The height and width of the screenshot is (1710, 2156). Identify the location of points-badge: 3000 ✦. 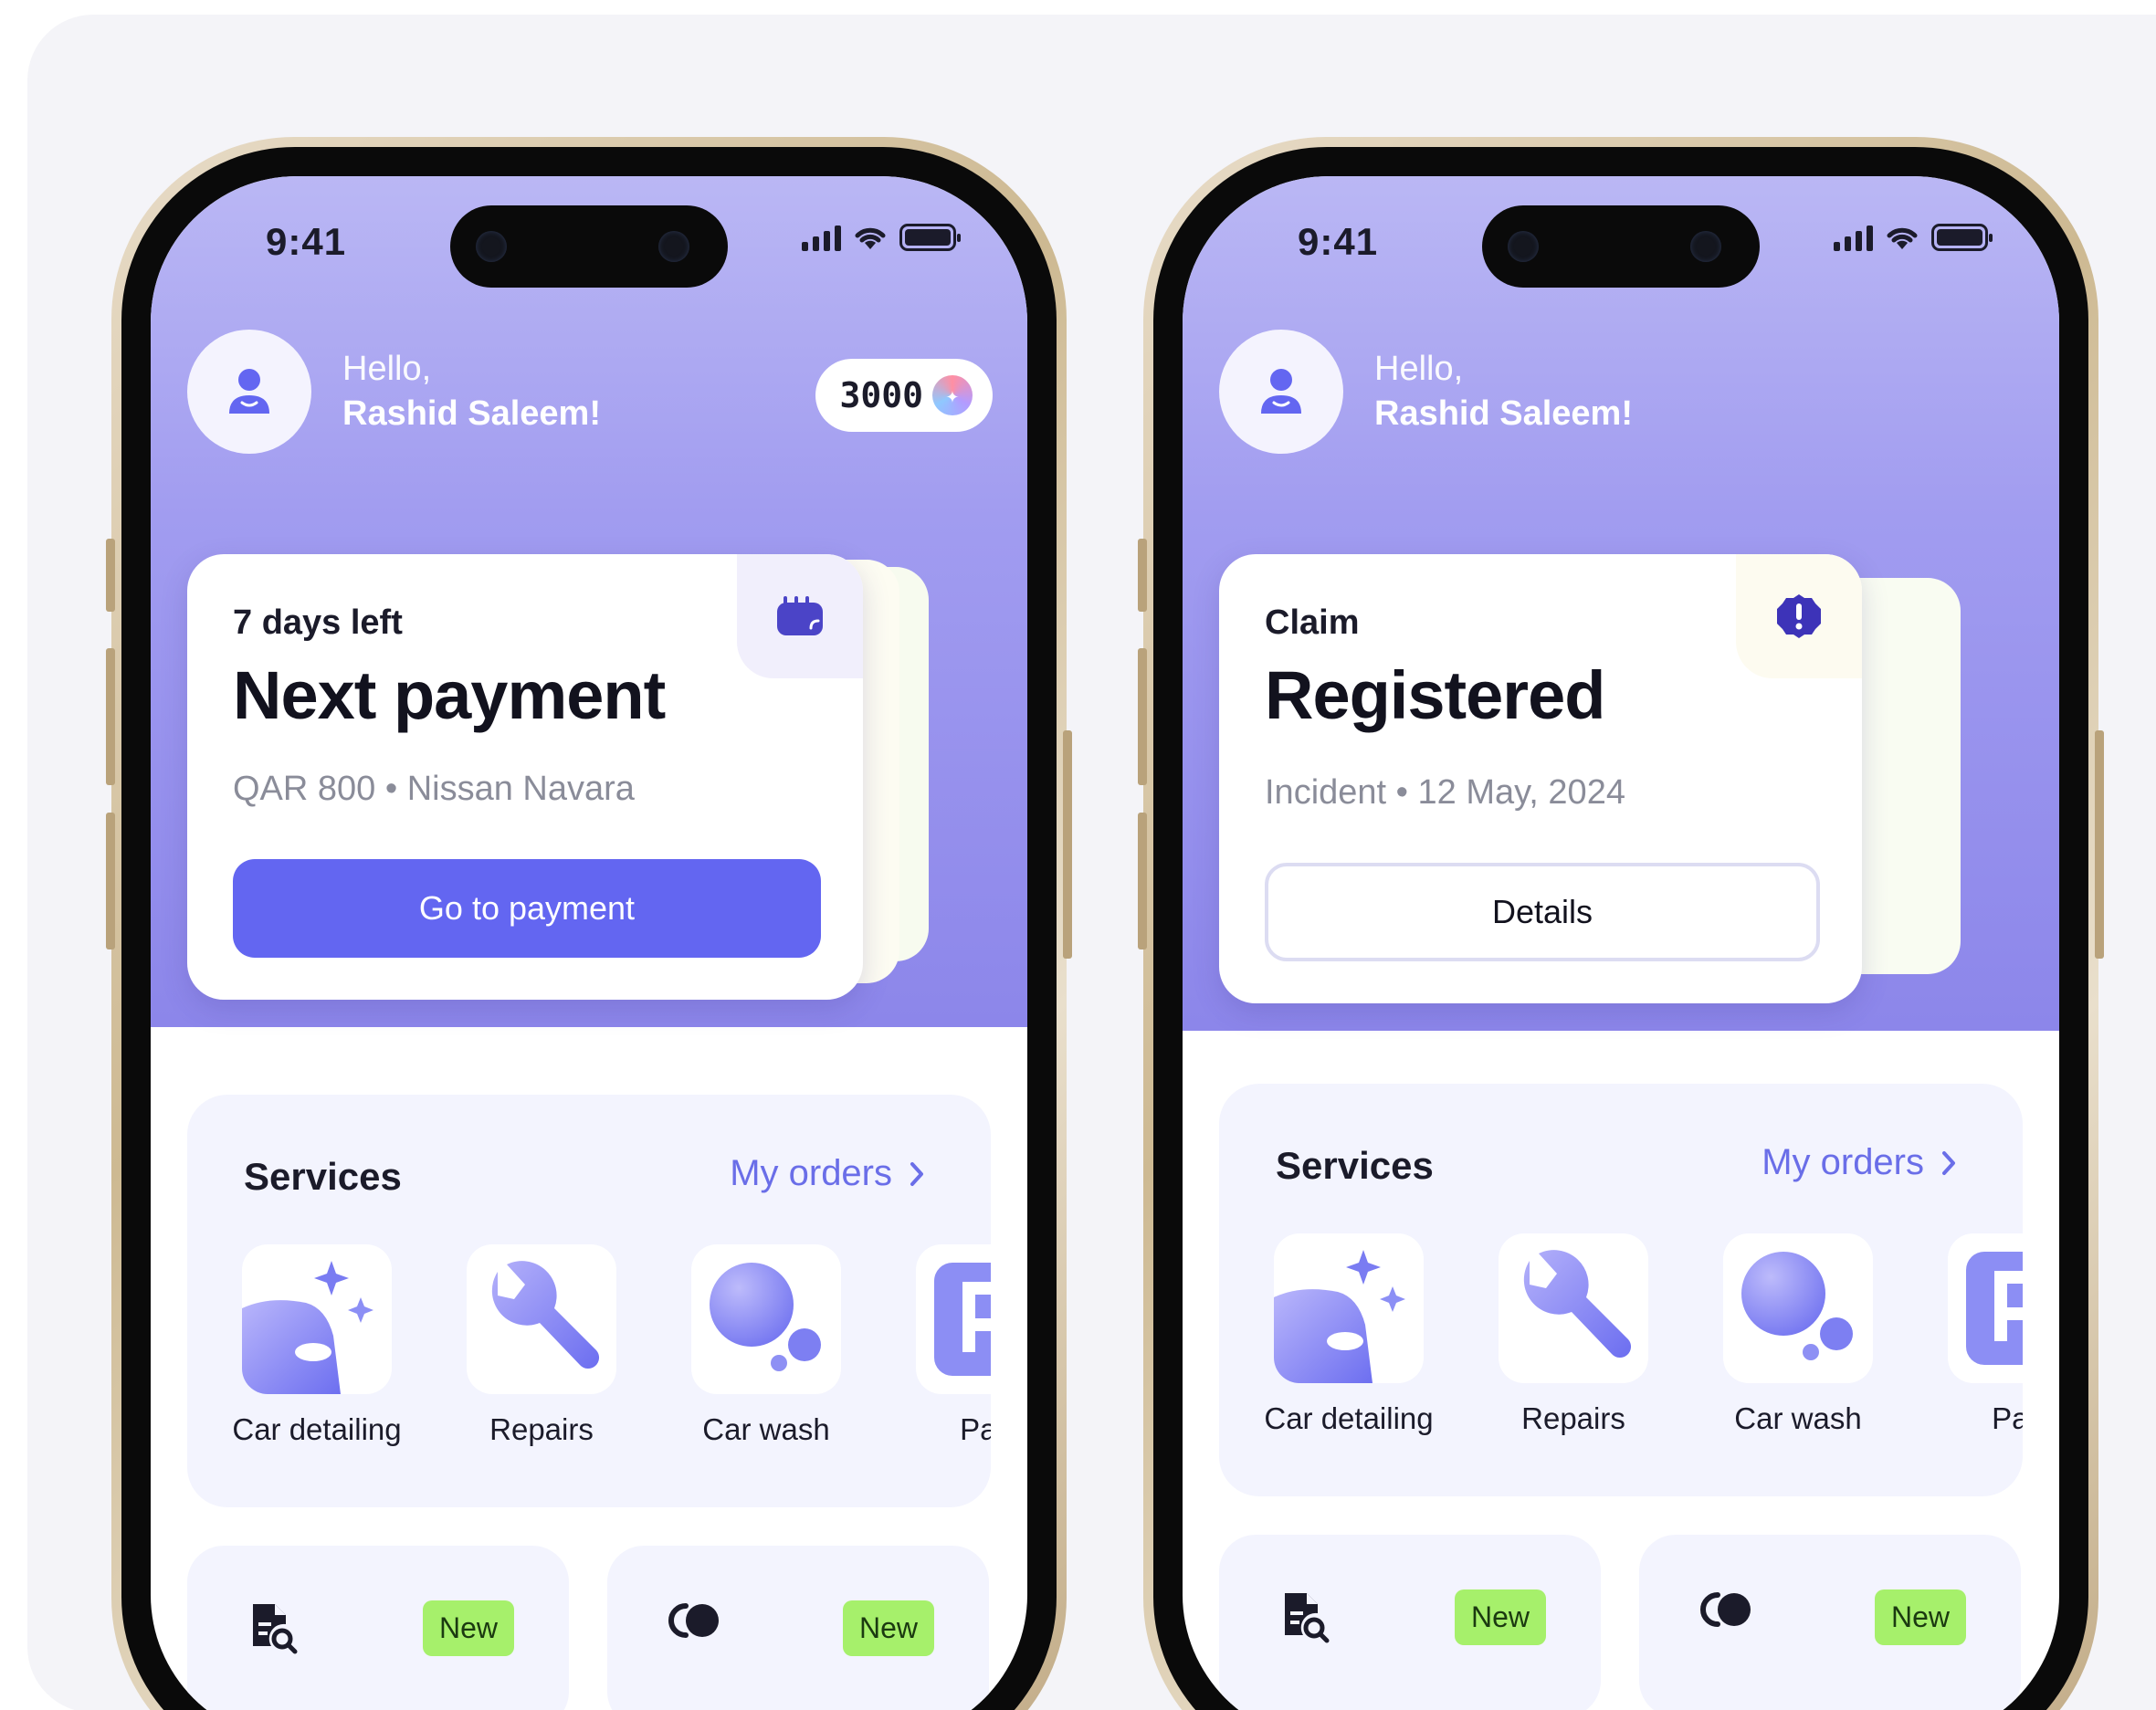
(904, 395).